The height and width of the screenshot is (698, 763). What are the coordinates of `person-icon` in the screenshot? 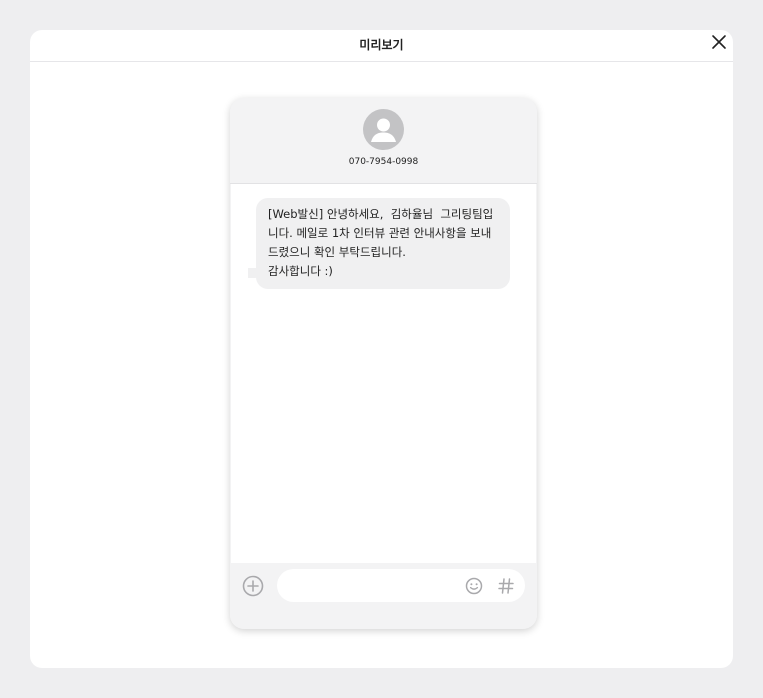 It's located at (383, 129).